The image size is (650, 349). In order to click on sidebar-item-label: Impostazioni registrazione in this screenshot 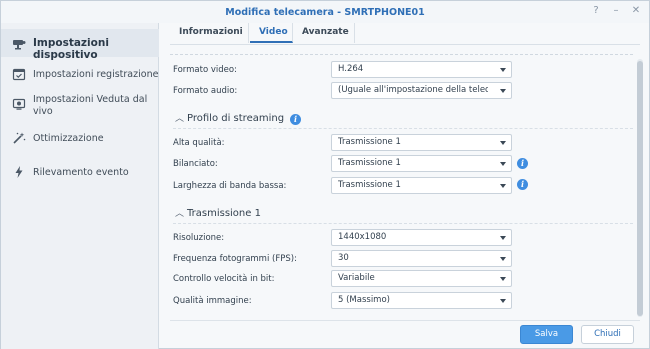, I will do `click(96, 74)`.